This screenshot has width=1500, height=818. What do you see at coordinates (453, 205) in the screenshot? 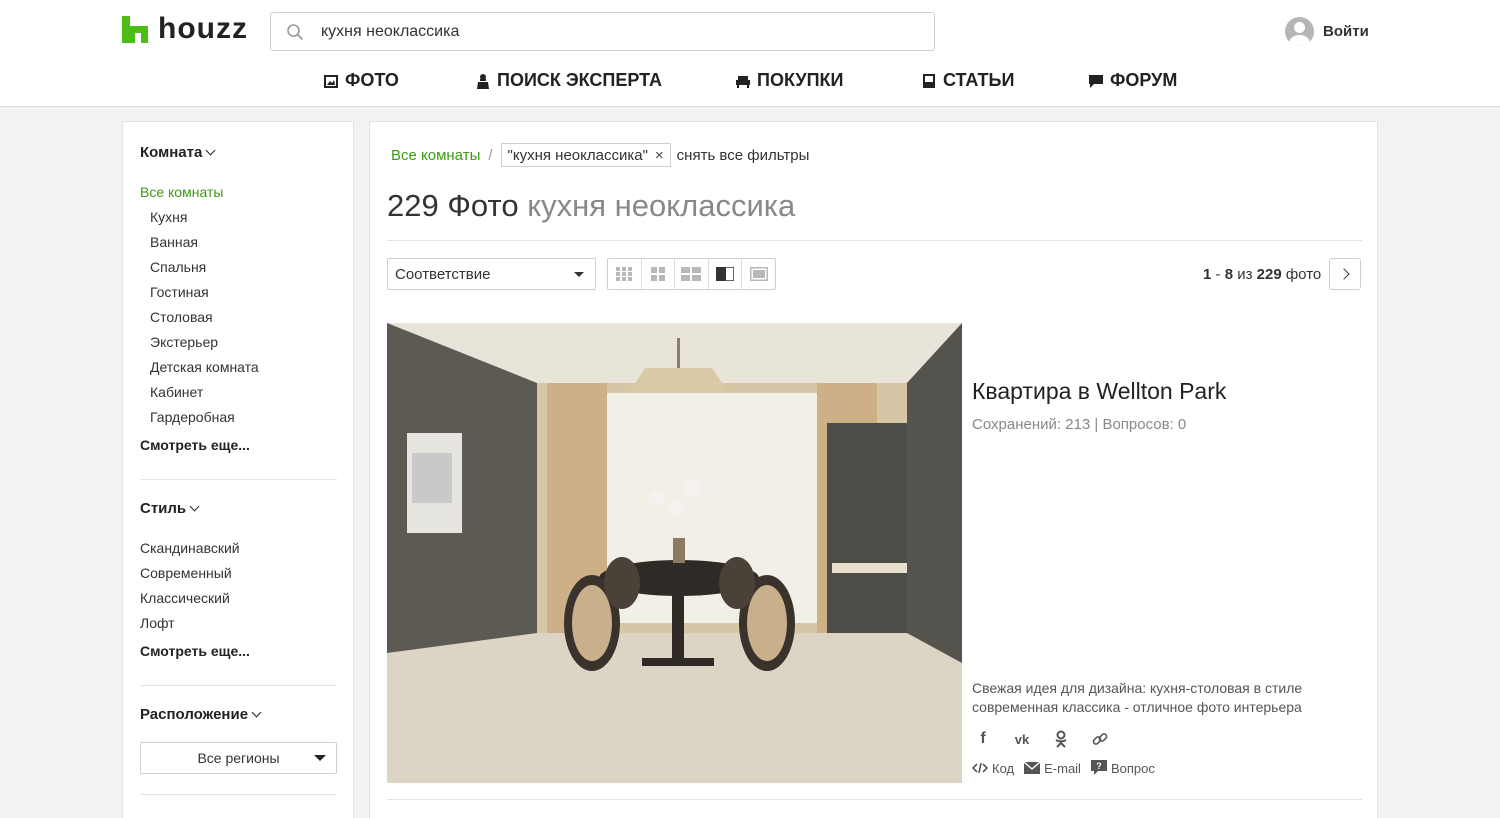
I see `page-title-count: 229 Фото` at bounding box center [453, 205].